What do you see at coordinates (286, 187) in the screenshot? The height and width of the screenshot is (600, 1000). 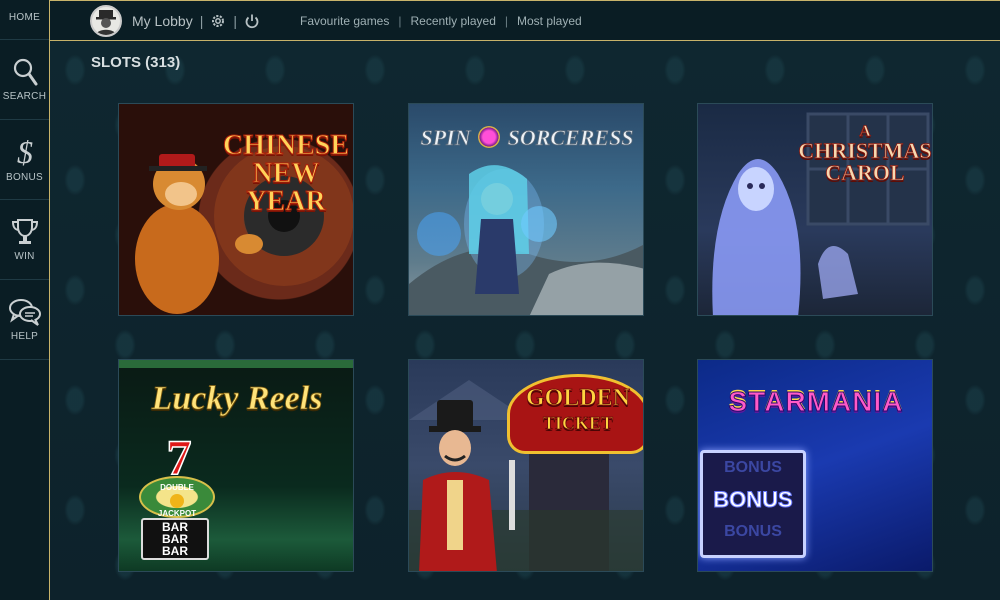 I see `game-title-line: NEW YEAR` at bounding box center [286, 187].